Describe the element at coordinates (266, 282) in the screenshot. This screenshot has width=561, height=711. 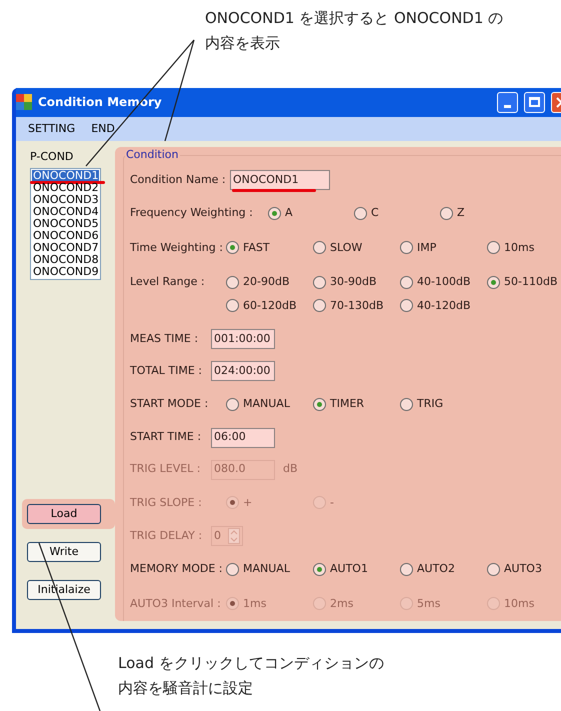
I see `radio-label: 20-90dB` at that location.